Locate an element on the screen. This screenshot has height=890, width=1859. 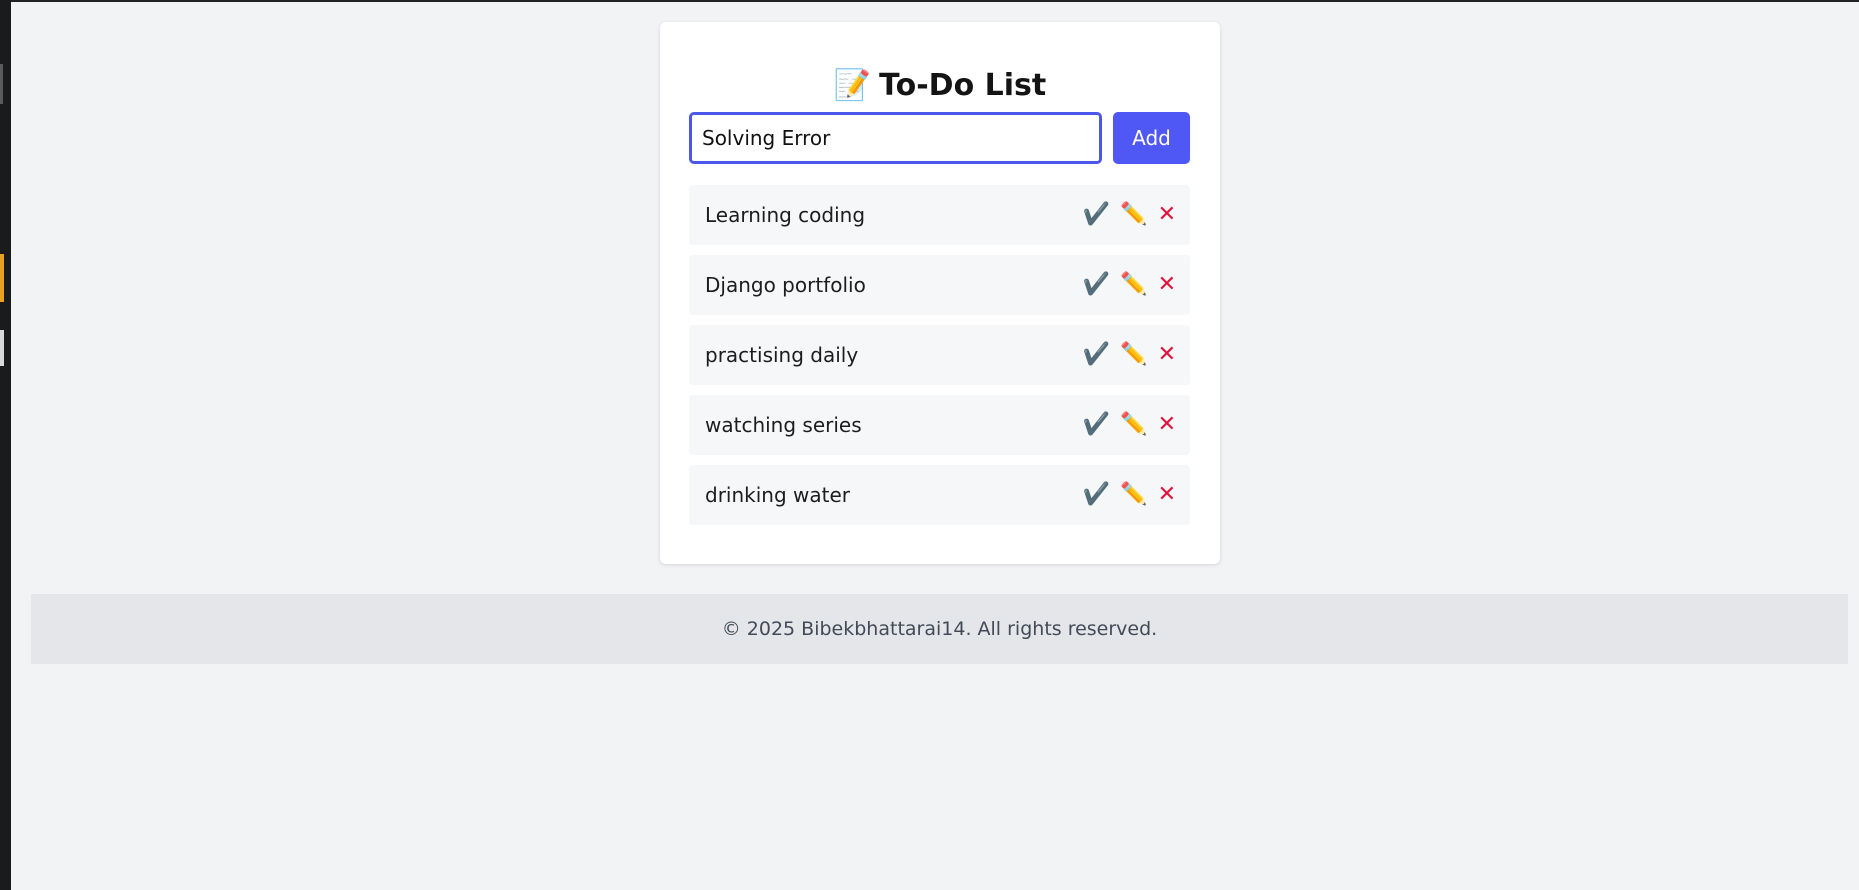
task-label: practising daily is located at coordinates (782, 355).